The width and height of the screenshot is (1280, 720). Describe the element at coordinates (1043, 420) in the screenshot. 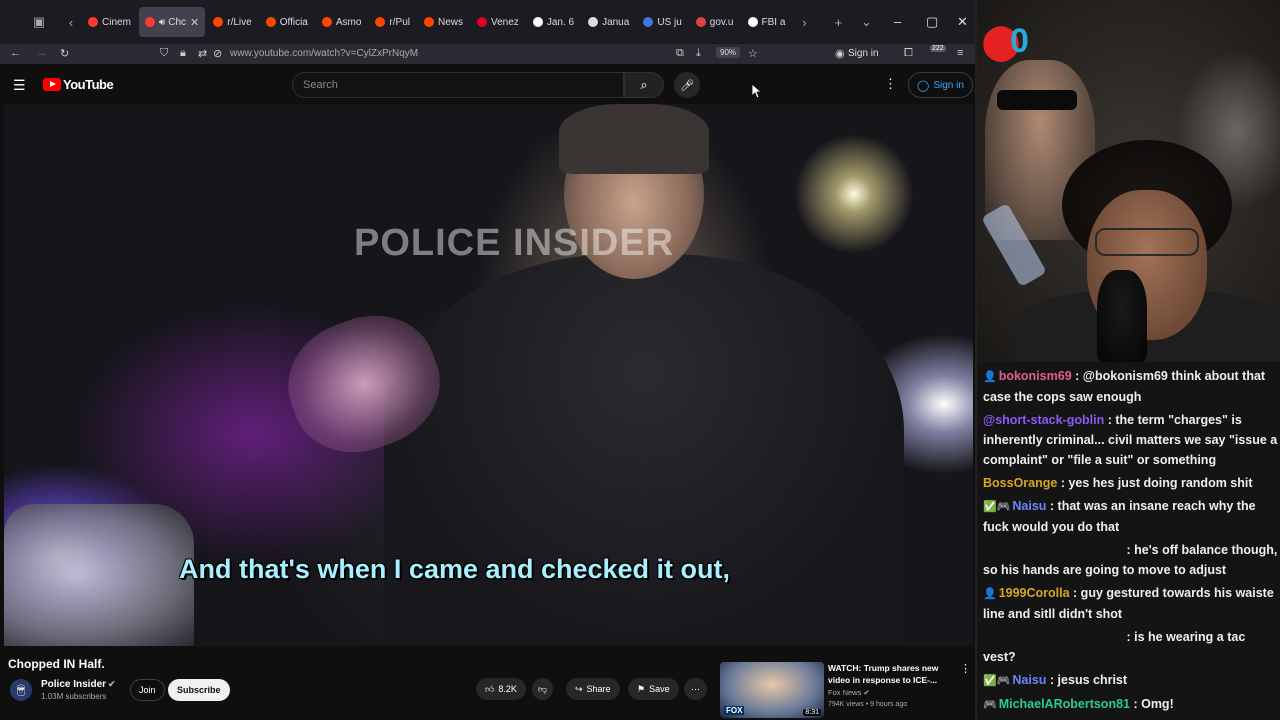

I see `chat-username: @short-stack-goblin` at that location.